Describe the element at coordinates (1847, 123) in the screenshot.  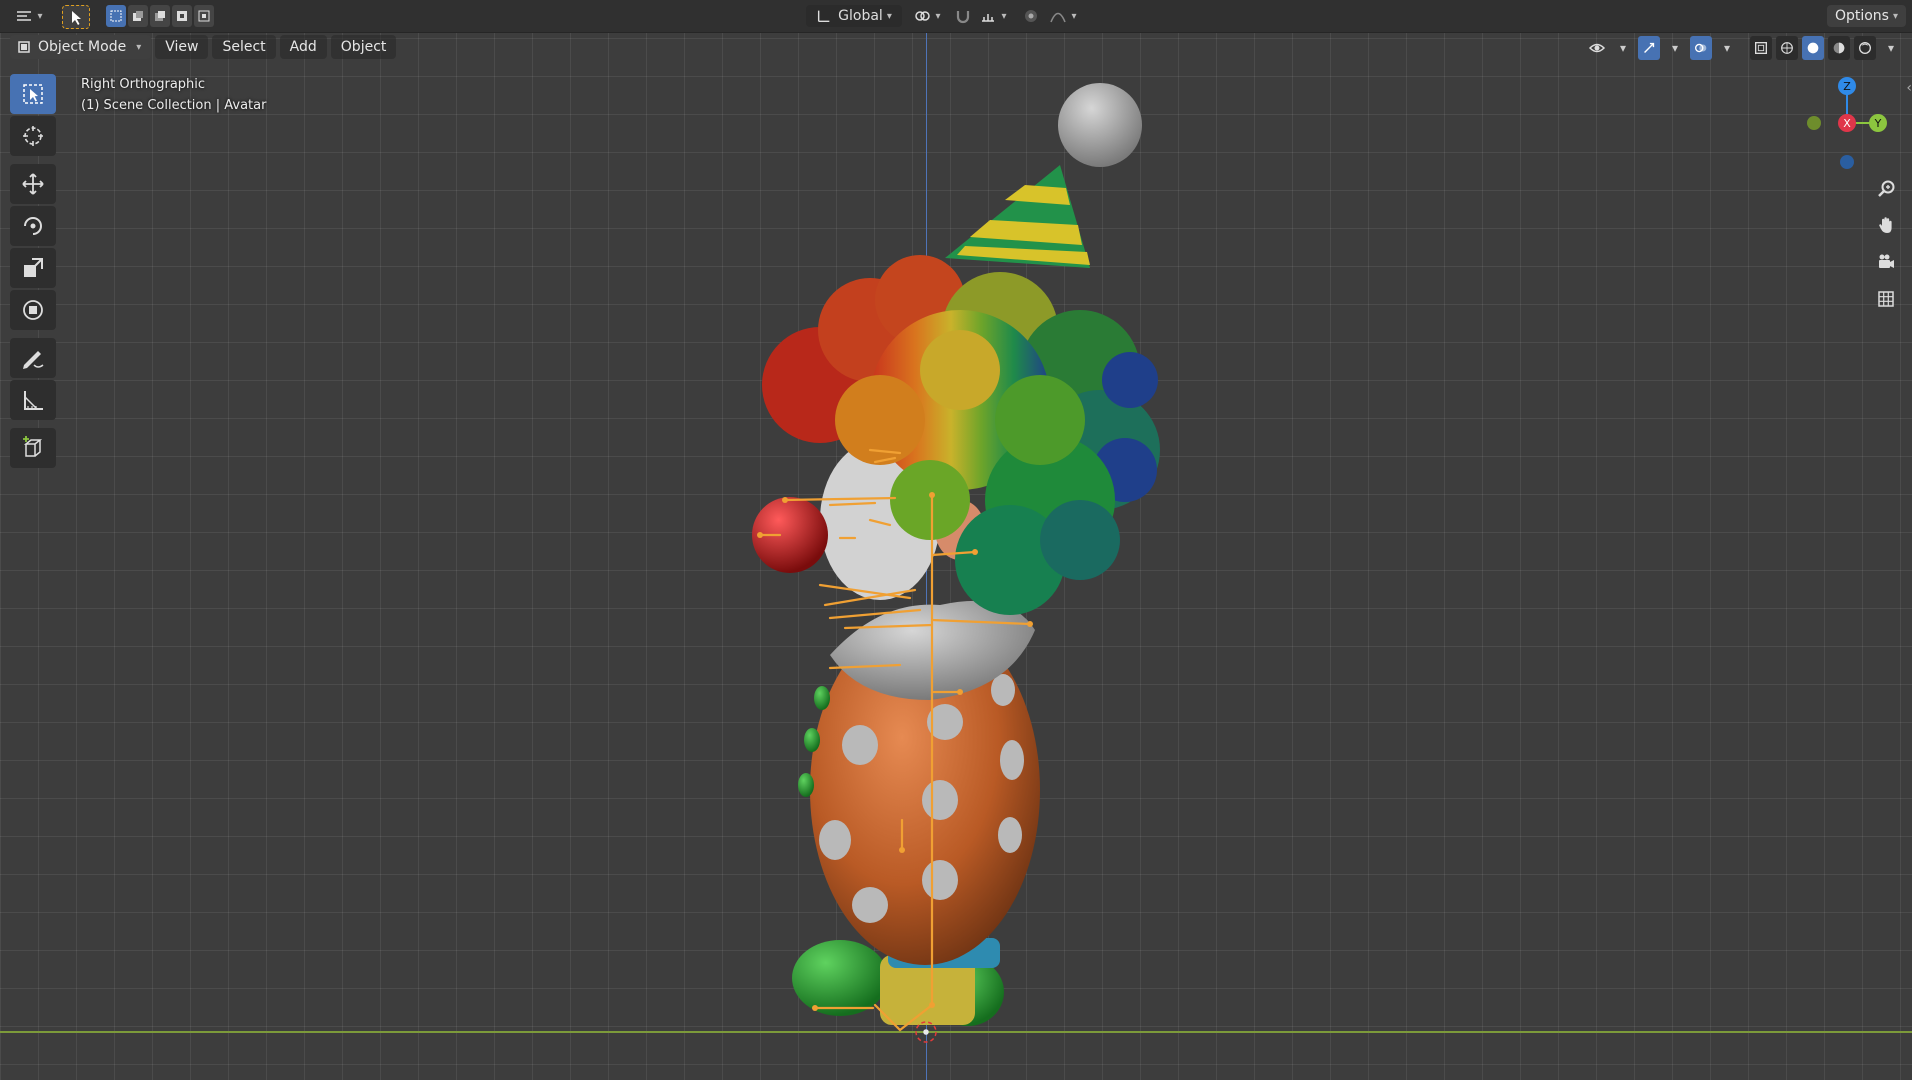
I see `gizmo-x-label: X` at that location.